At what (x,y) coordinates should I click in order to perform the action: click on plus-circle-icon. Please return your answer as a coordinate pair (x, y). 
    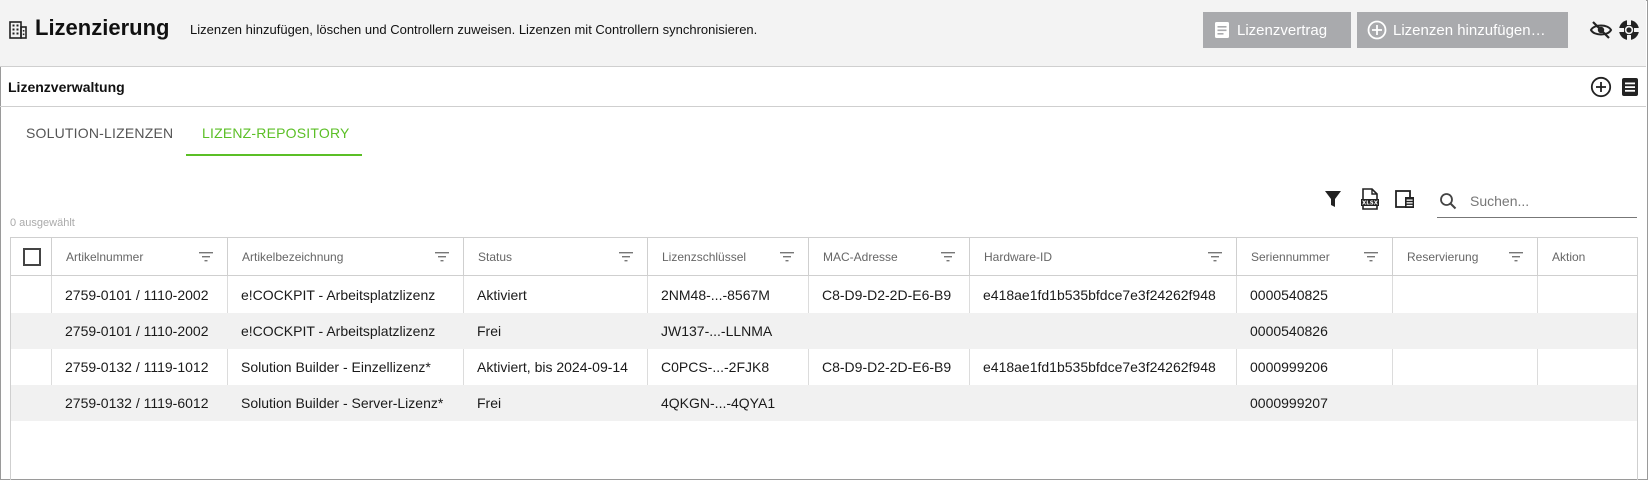
    Looking at the image, I should click on (1377, 30).